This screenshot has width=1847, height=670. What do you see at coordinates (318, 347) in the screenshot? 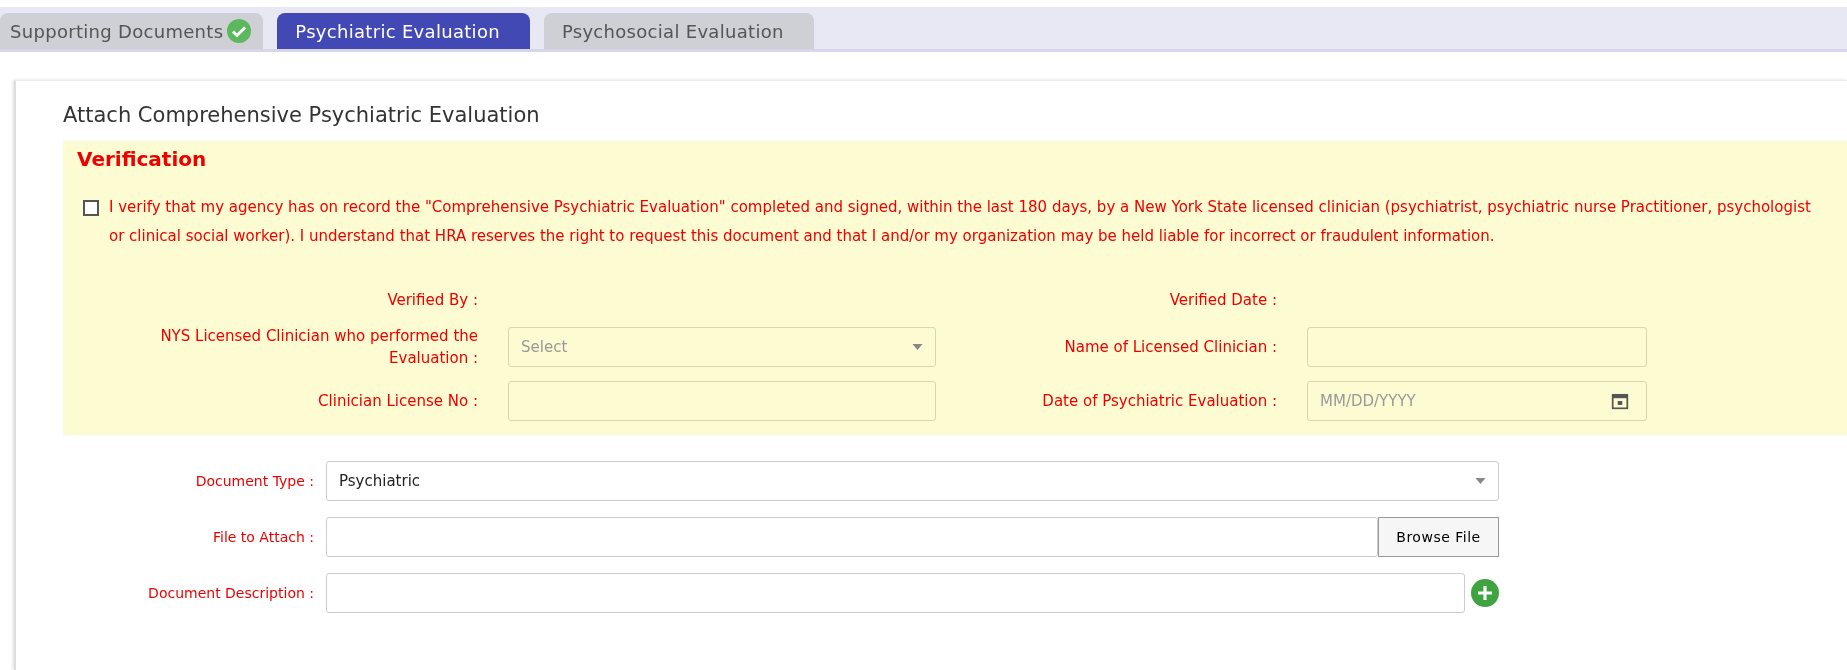
I see `field-label: NYS Licensed Clinician who performed the Evaluation :` at bounding box center [318, 347].